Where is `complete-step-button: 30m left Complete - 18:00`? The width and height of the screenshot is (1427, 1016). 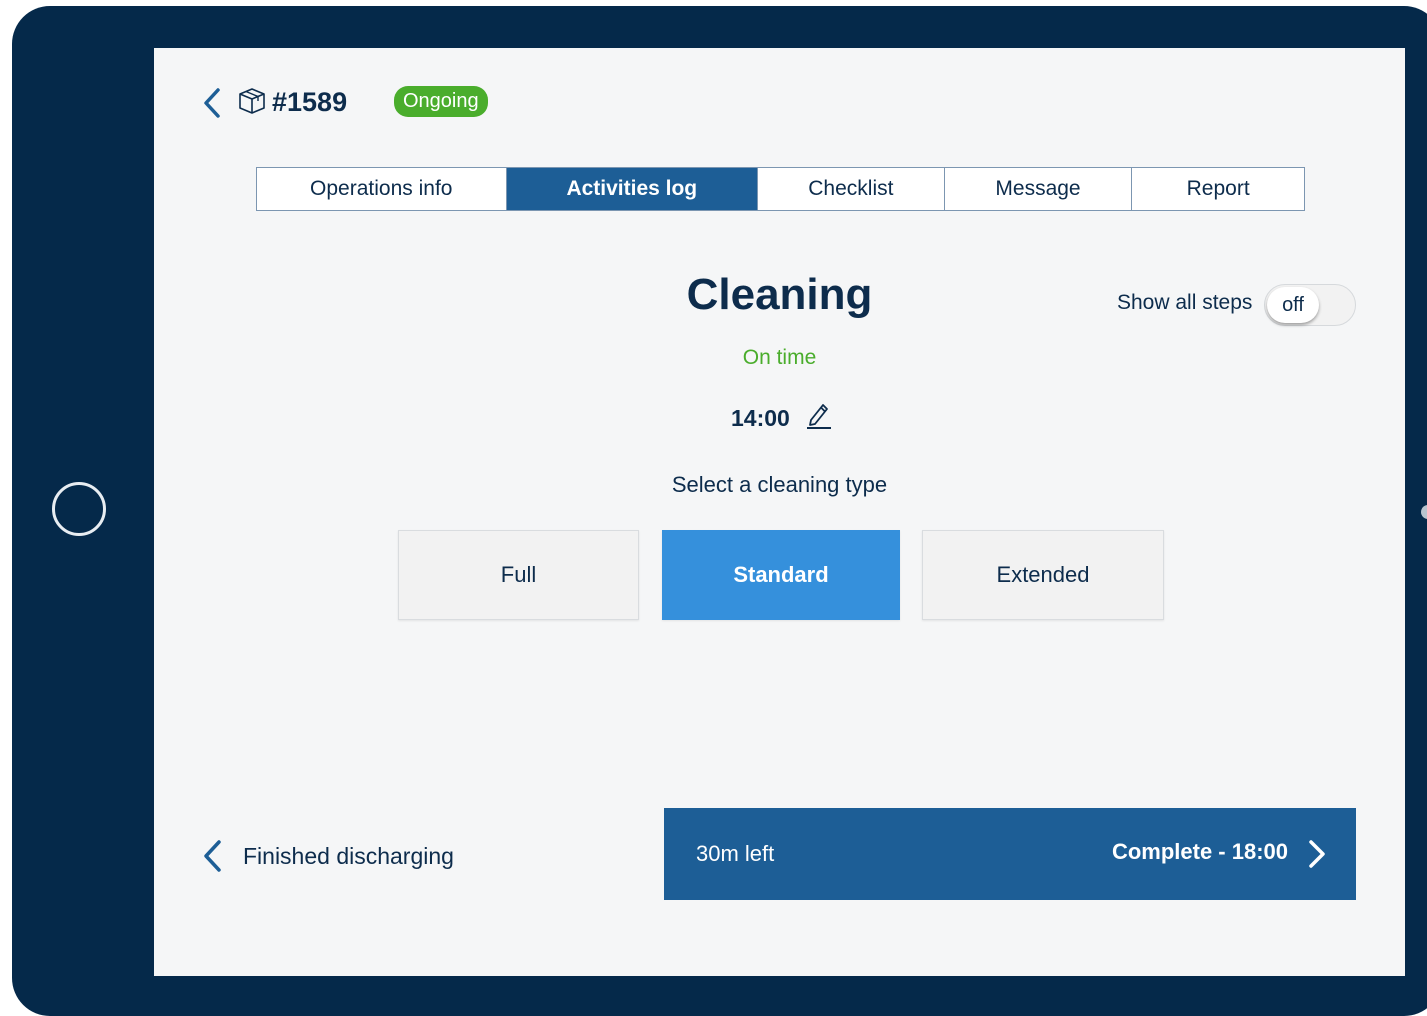 complete-step-button: 30m left Complete - 18:00 is located at coordinates (1010, 854).